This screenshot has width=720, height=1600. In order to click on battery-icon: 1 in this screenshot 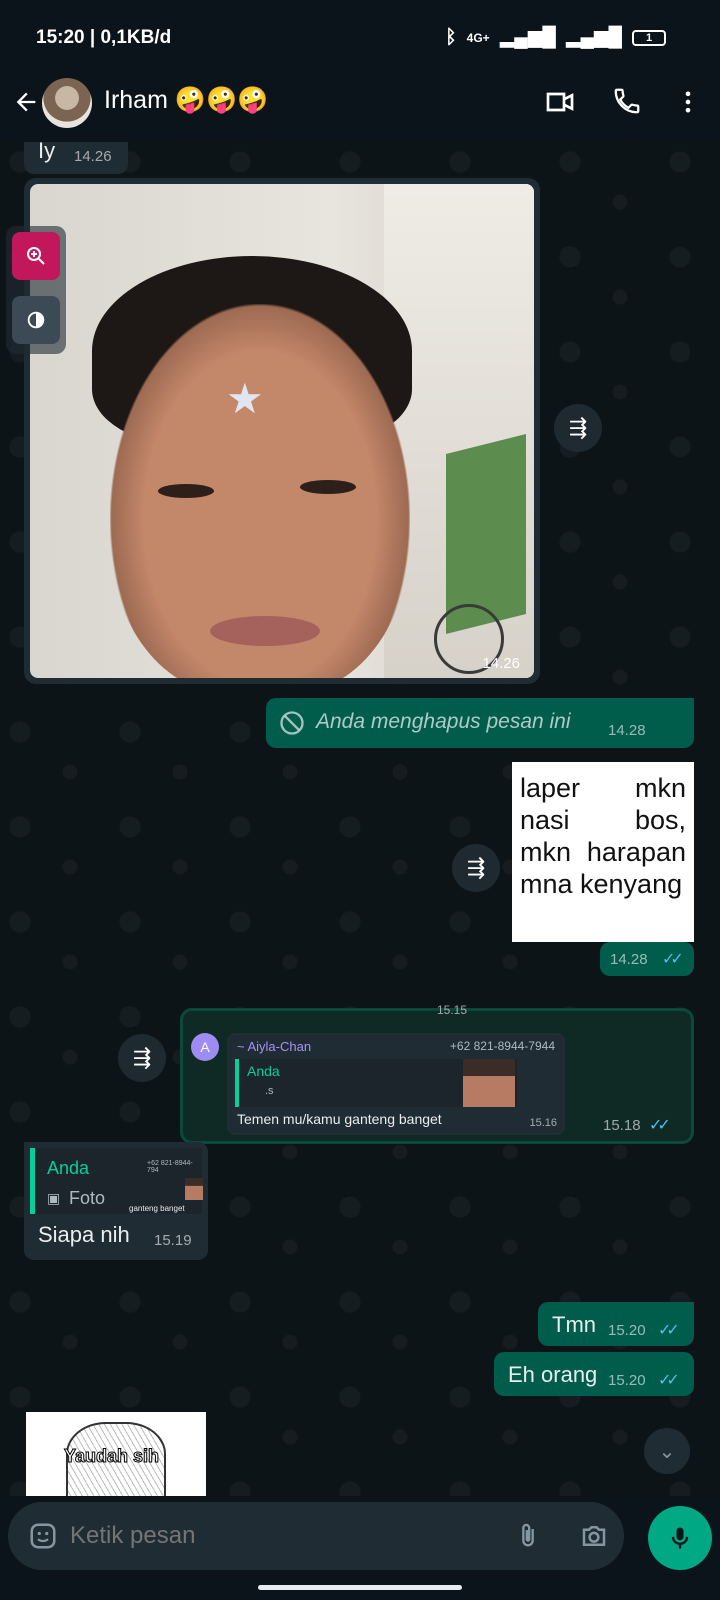, I will do `click(649, 37)`.